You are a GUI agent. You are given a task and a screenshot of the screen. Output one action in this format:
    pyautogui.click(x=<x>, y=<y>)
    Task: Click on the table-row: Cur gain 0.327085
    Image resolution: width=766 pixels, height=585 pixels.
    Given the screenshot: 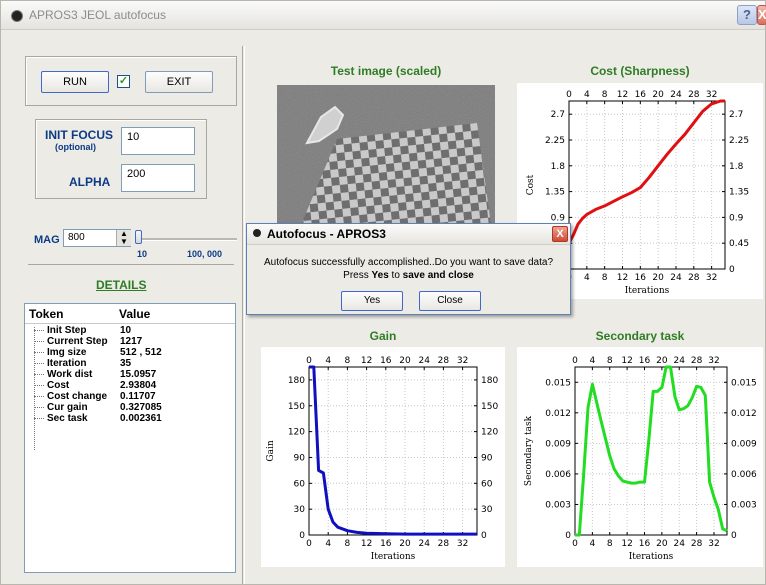 What is the action you would take?
    pyautogui.click(x=130, y=407)
    